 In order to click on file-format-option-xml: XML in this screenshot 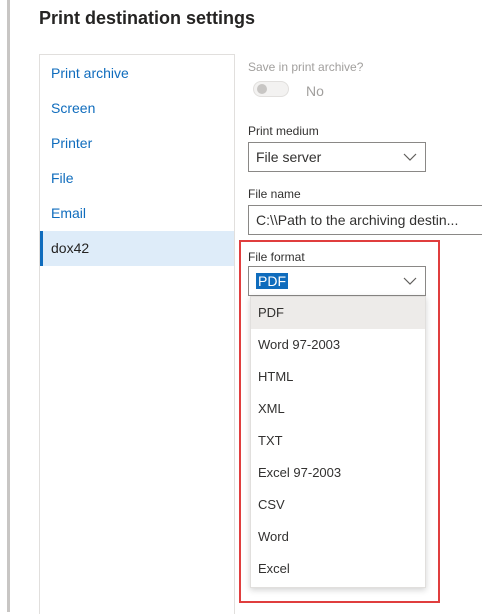, I will do `click(338, 409)`.